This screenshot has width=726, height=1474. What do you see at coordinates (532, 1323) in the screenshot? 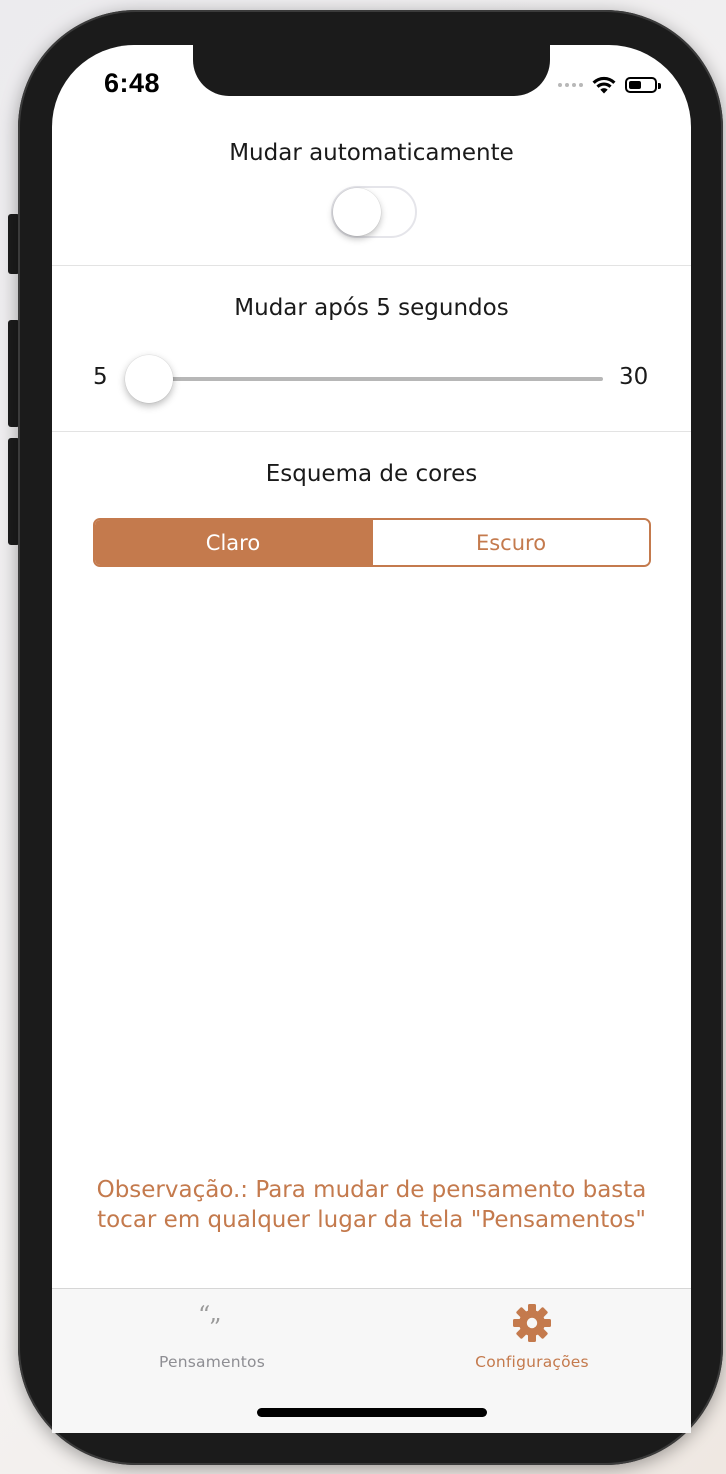
I see `gear-icon` at bounding box center [532, 1323].